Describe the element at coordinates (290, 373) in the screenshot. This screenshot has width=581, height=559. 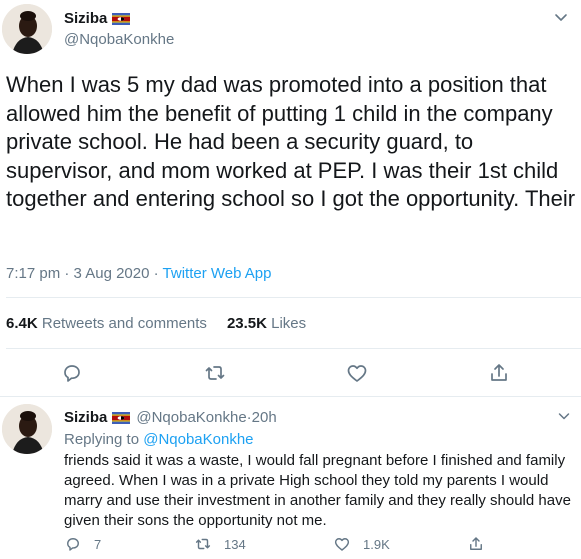
I see `tweet-actions` at that location.